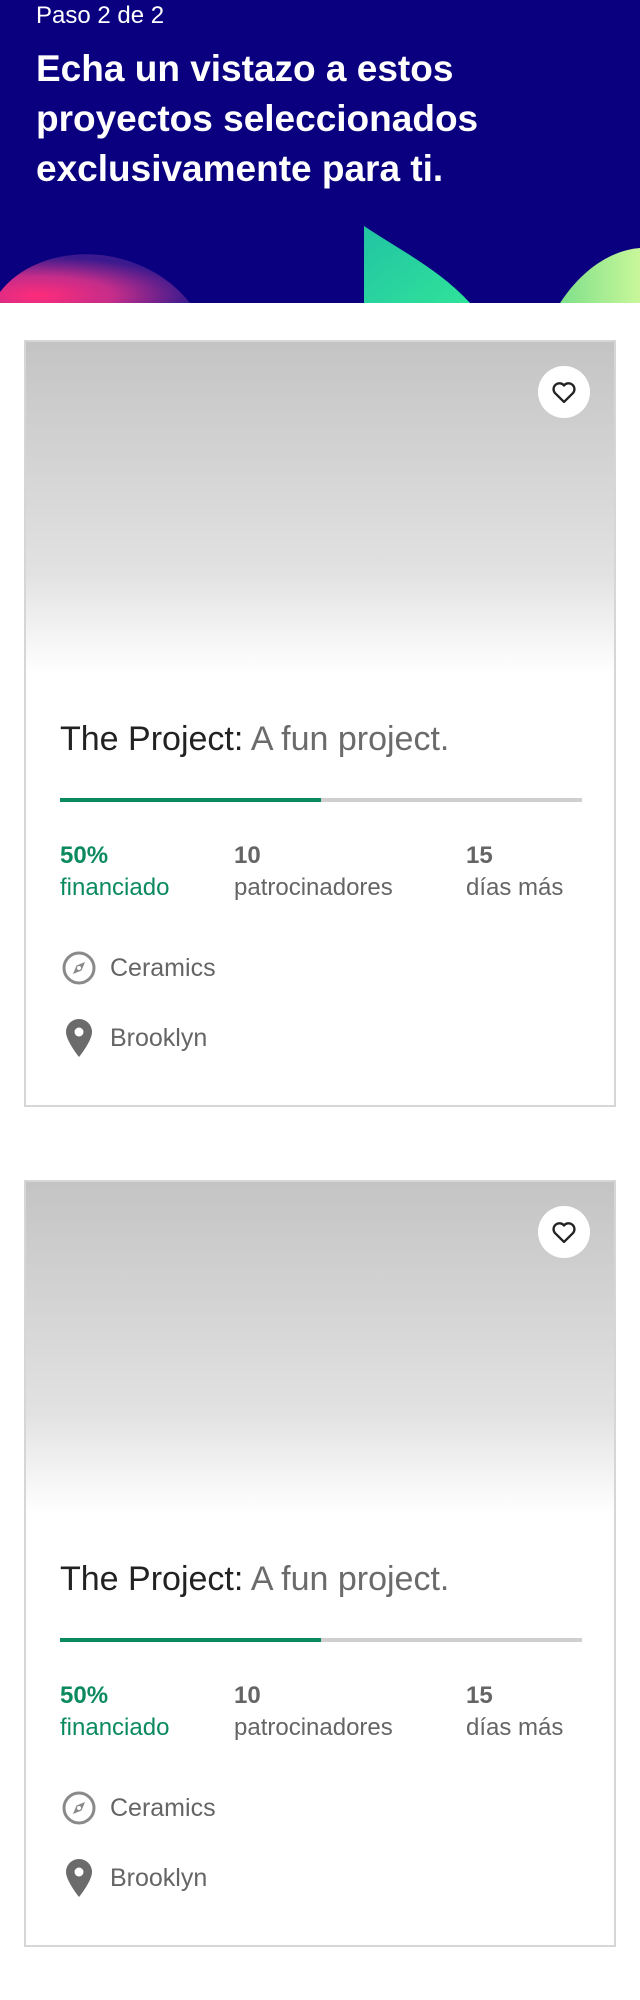  I want to click on step-indicator: Paso 2 de 2, so click(100, 15).